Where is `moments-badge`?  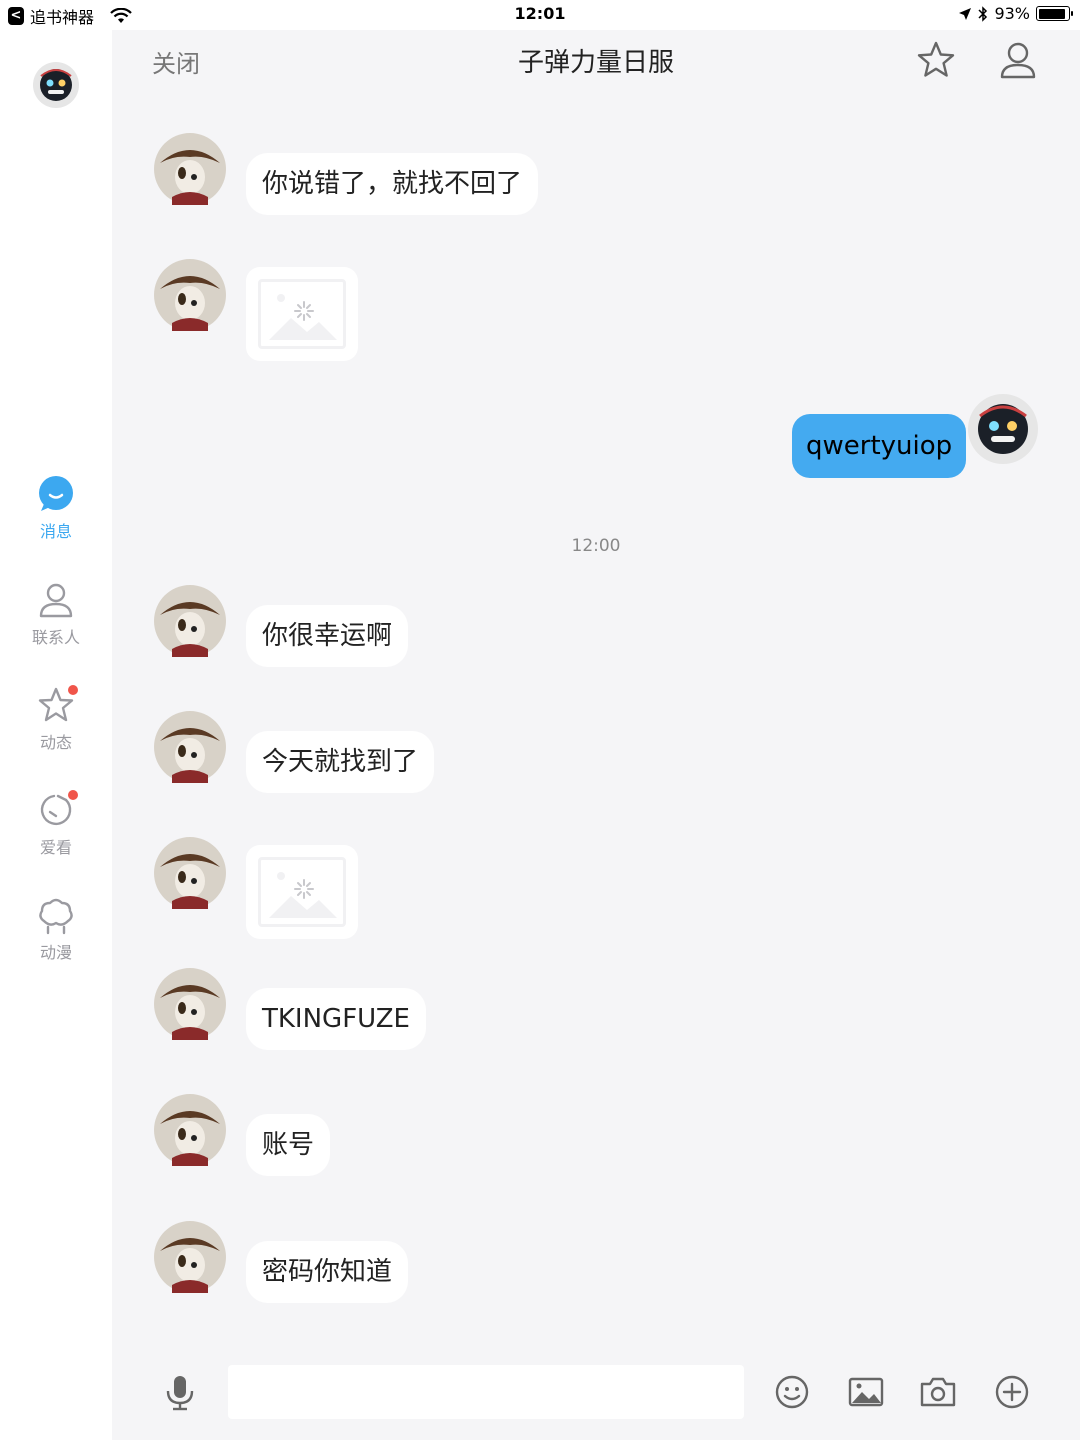 moments-badge is located at coordinates (73, 690).